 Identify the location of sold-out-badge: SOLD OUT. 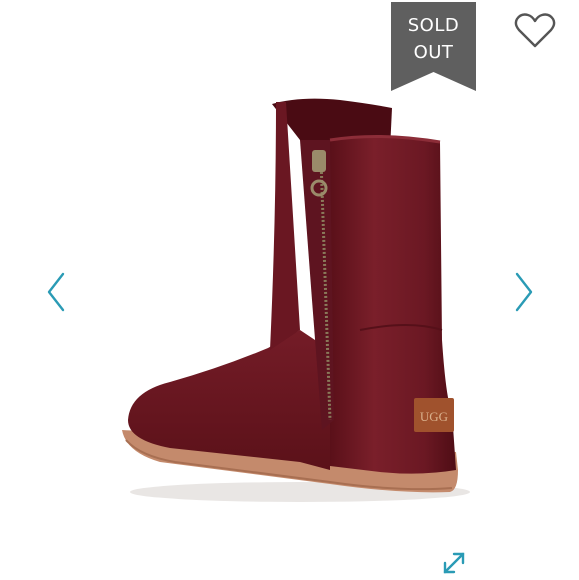
(433, 46).